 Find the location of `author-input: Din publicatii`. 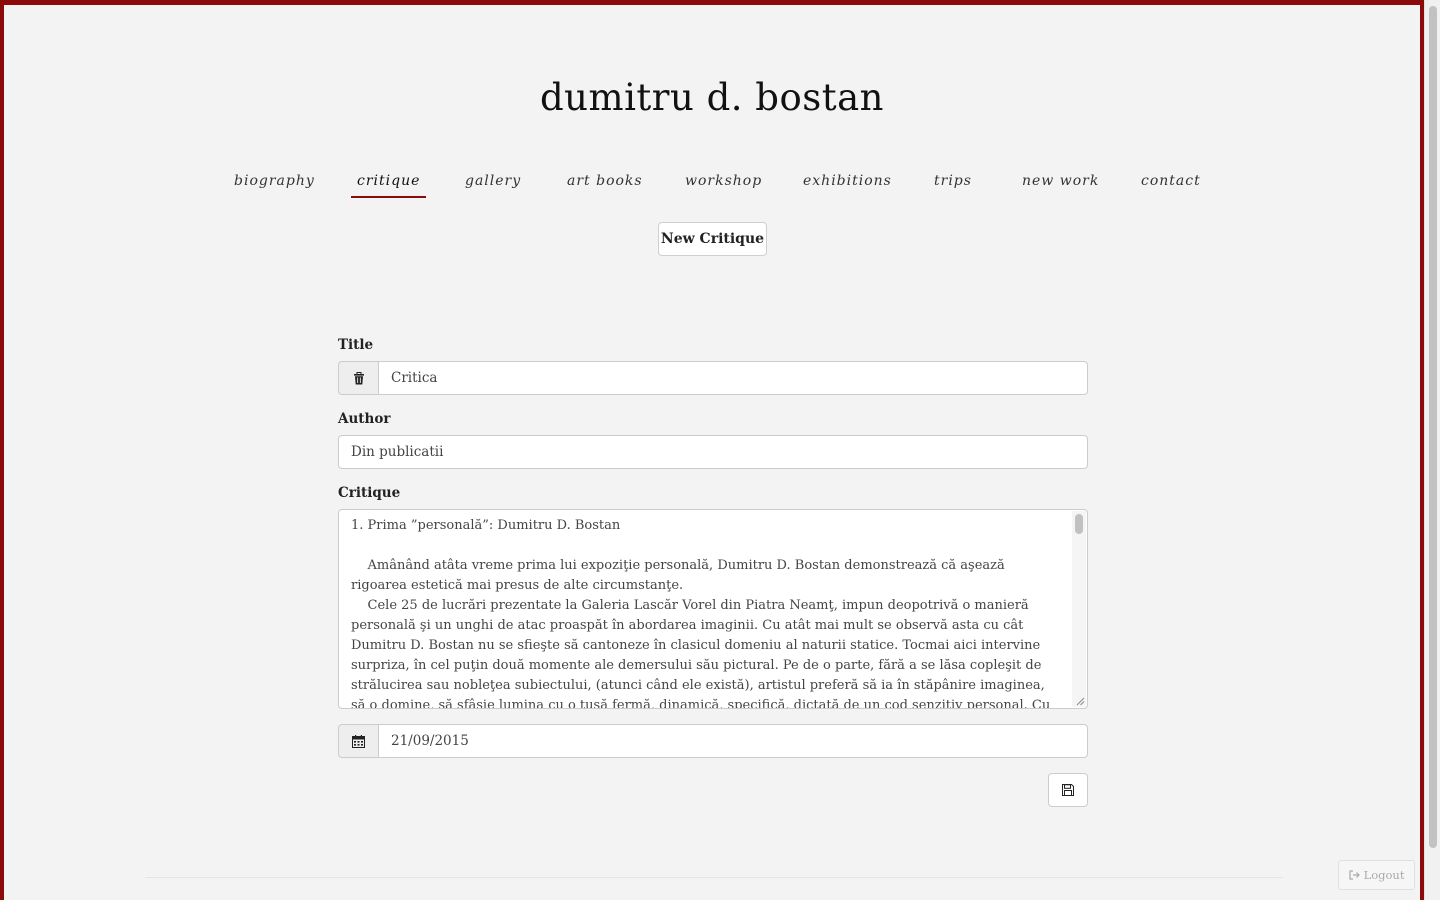

author-input: Din publicatii is located at coordinates (713, 452).